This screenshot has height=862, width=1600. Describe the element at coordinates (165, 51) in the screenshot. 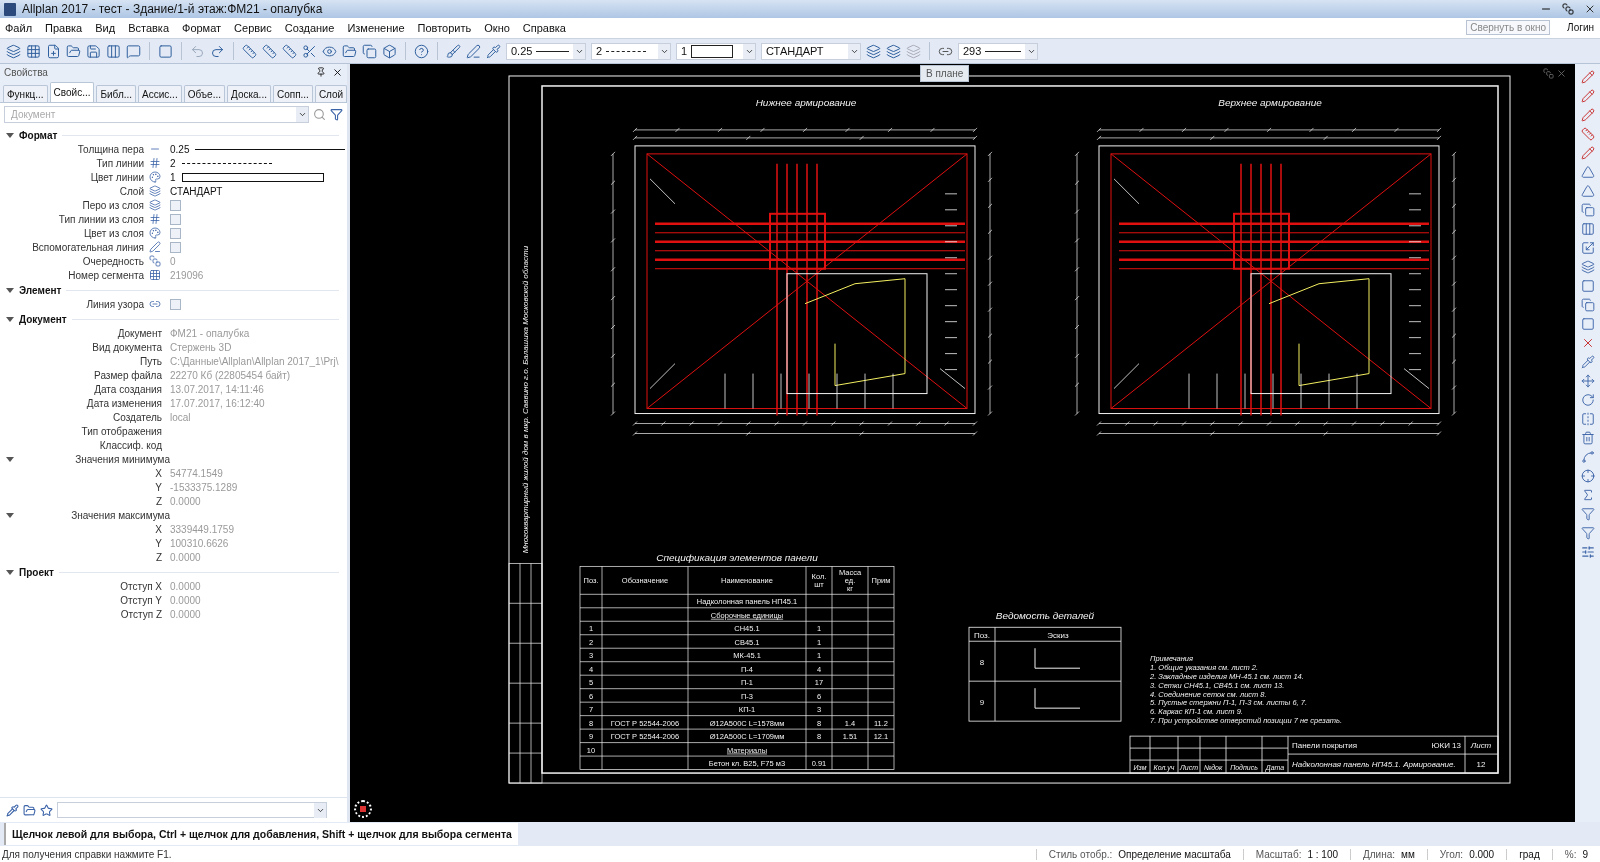

I see `frame-icon` at that location.